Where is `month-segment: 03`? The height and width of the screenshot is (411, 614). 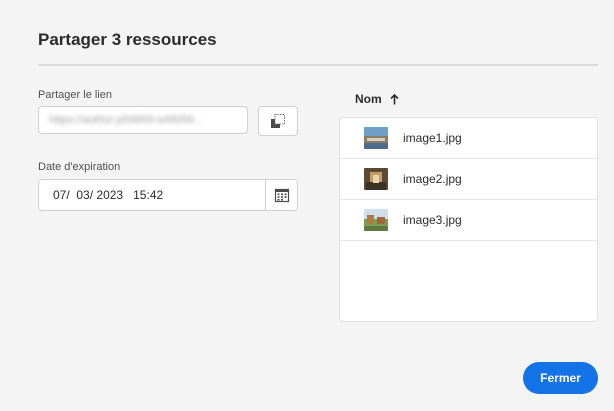 month-segment: 03 is located at coordinates (82, 195).